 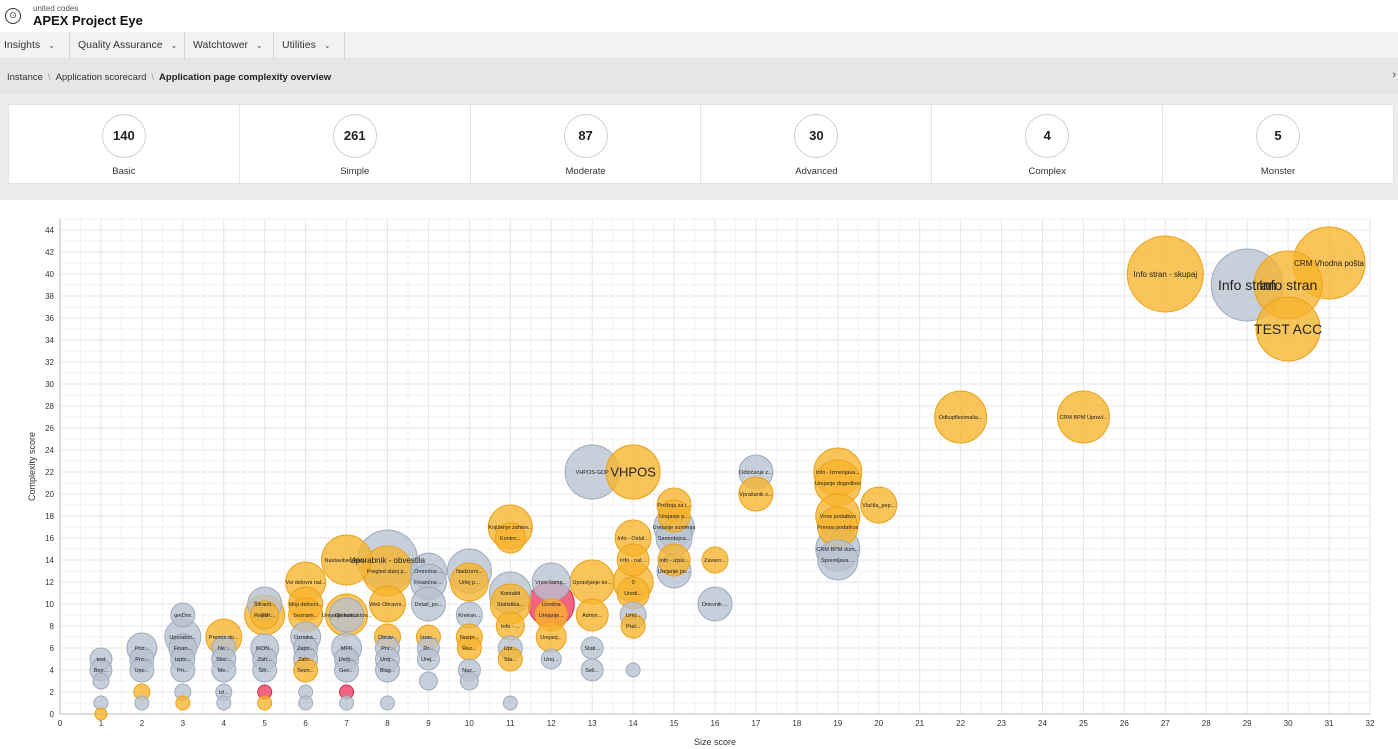 I want to click on stat-complex: 4 Complex, so click(x=1048, y=144).